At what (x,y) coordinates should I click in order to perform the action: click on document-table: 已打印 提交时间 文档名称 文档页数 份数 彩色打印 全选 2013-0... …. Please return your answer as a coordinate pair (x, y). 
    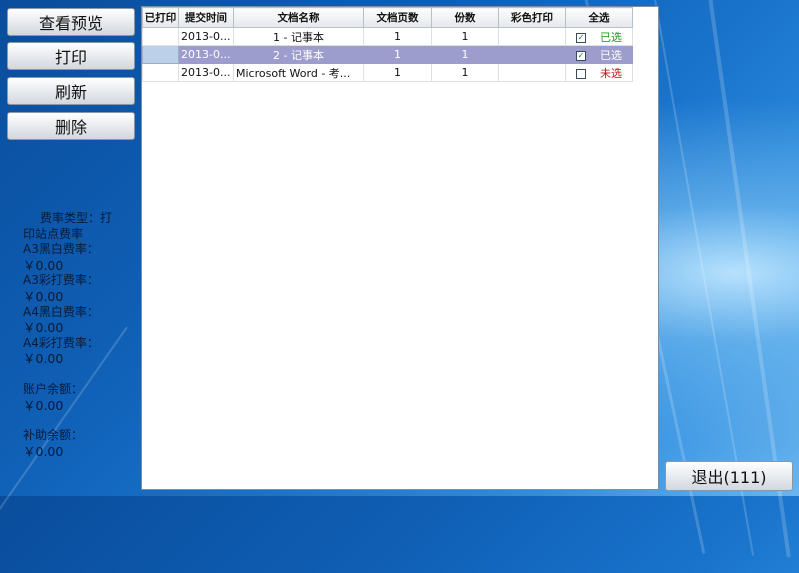
    Looking at the image, I should click on (387, 44).